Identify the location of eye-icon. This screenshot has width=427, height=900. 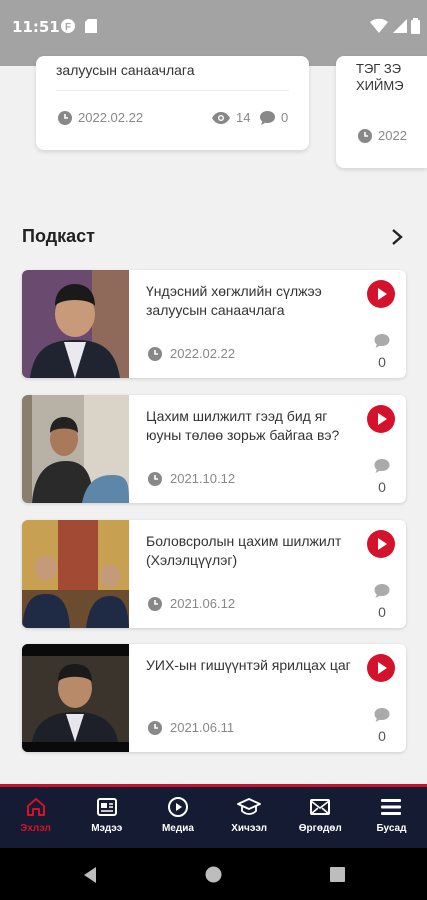
(221, 117).